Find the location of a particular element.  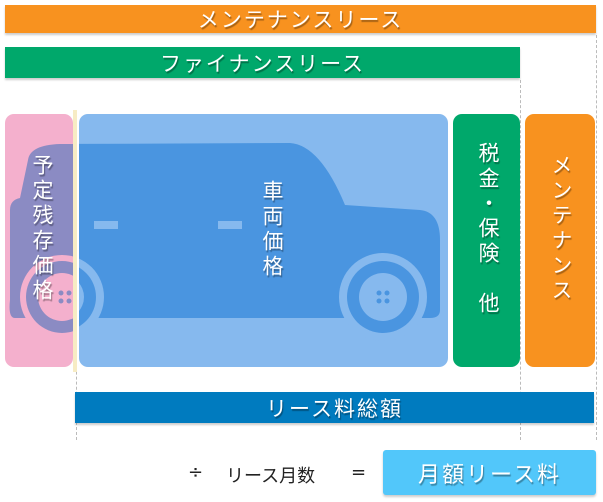

monthly-fee-box: 月額リース料 is located at coordinates (489, 472).